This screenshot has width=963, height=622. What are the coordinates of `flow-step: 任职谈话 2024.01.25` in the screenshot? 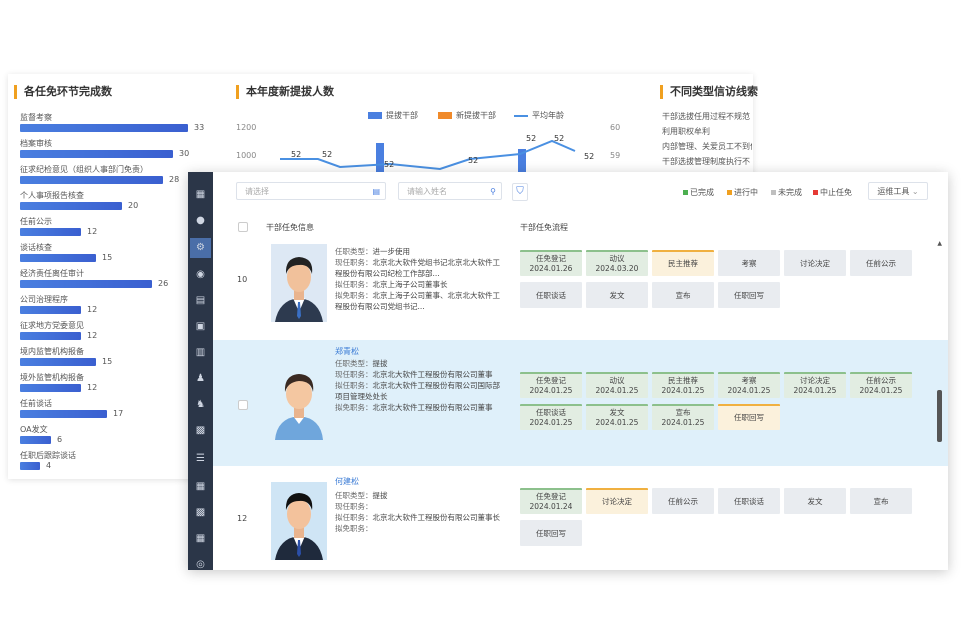 It's located at (551, 417).